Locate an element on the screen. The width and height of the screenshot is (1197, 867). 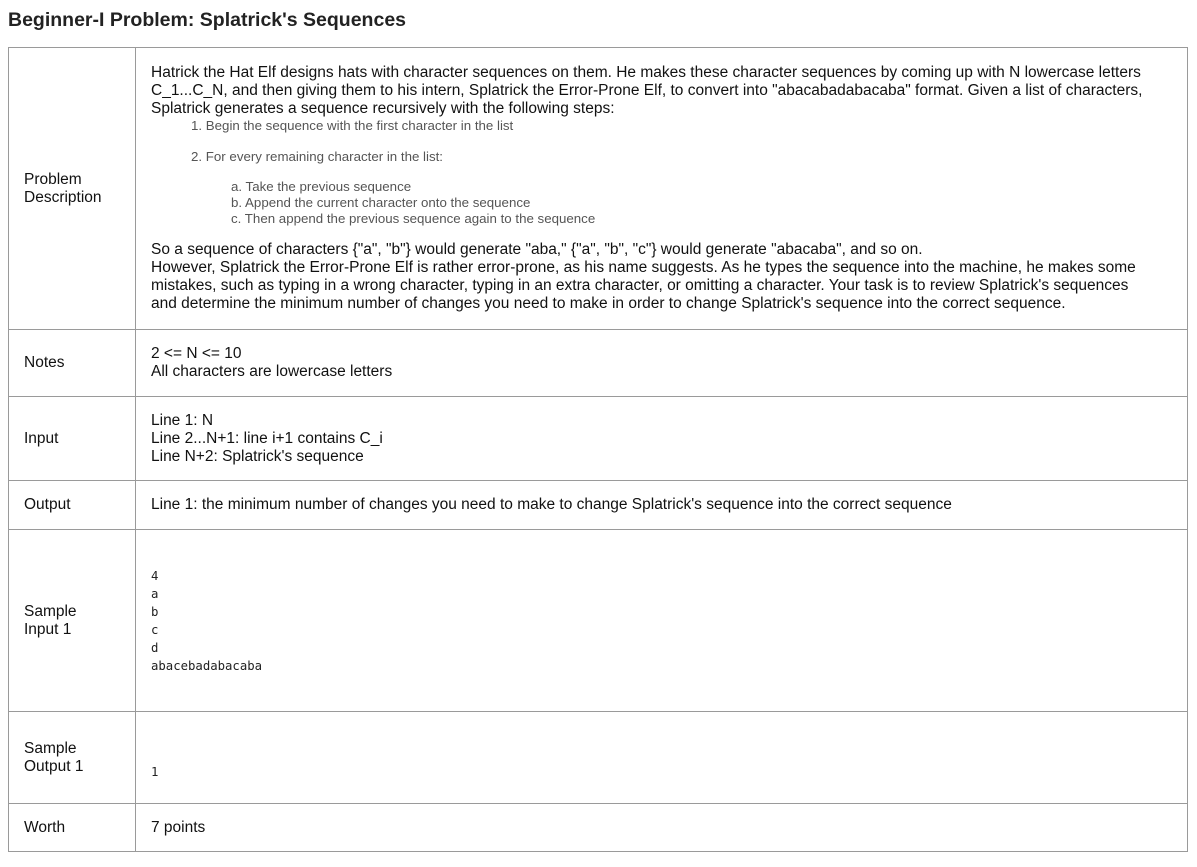
input-line: Line N+2: Splatrick's sequence is located at coordinates (257, 456).